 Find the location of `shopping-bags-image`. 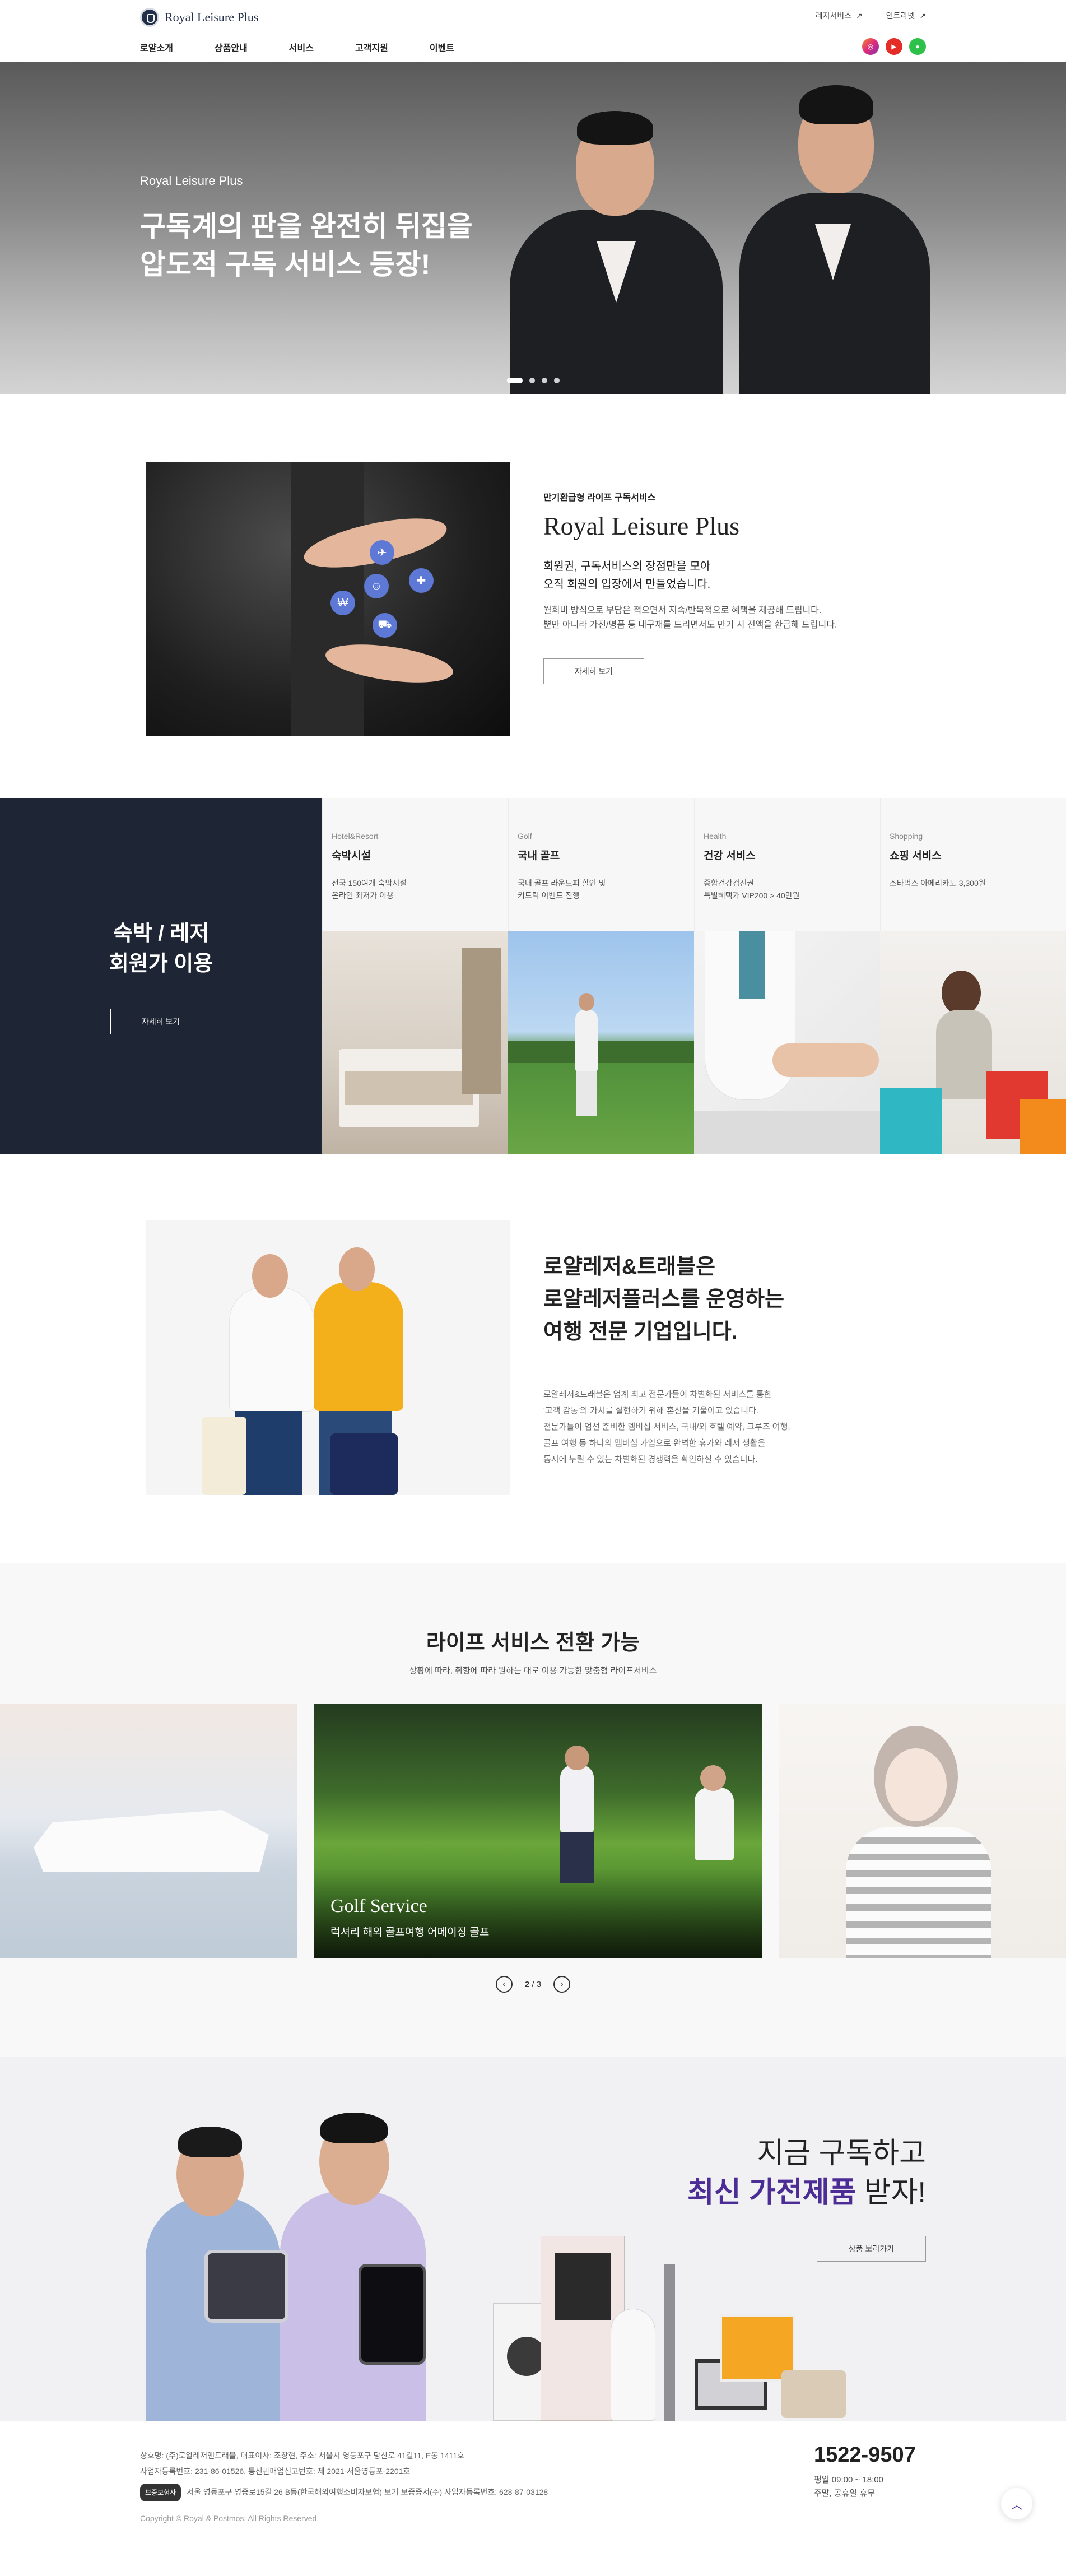

shopping-bags-image is located at coordinates (973, 1042).